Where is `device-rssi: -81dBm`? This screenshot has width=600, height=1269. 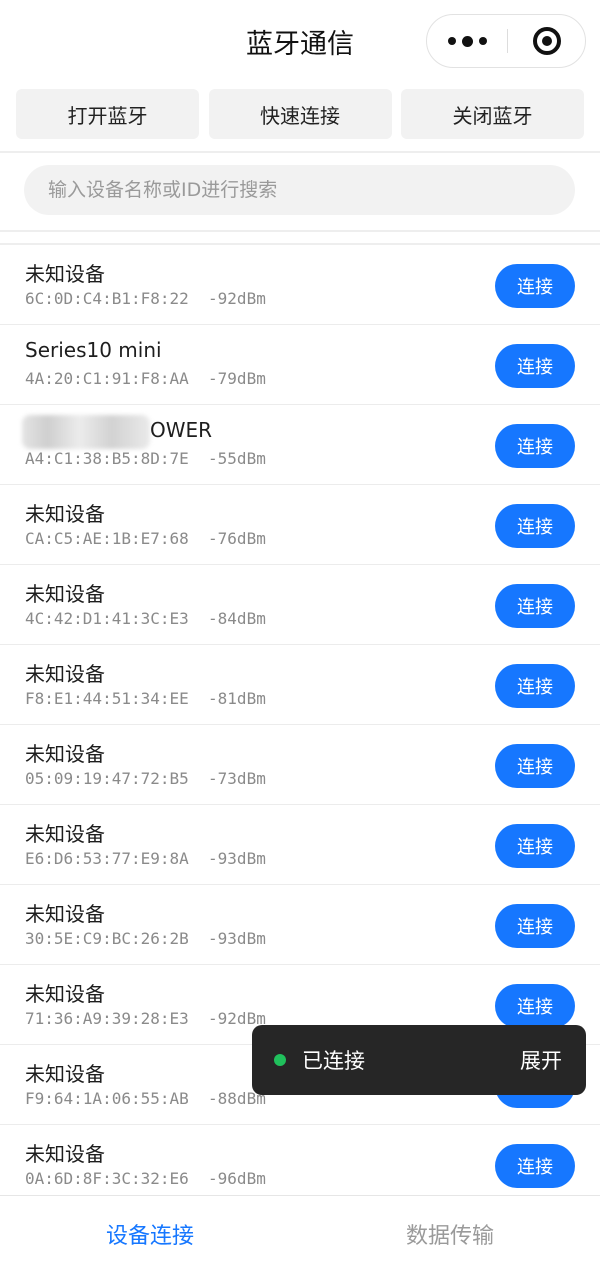 device-rssi: -81dBm is located at coordinates (237, 698).